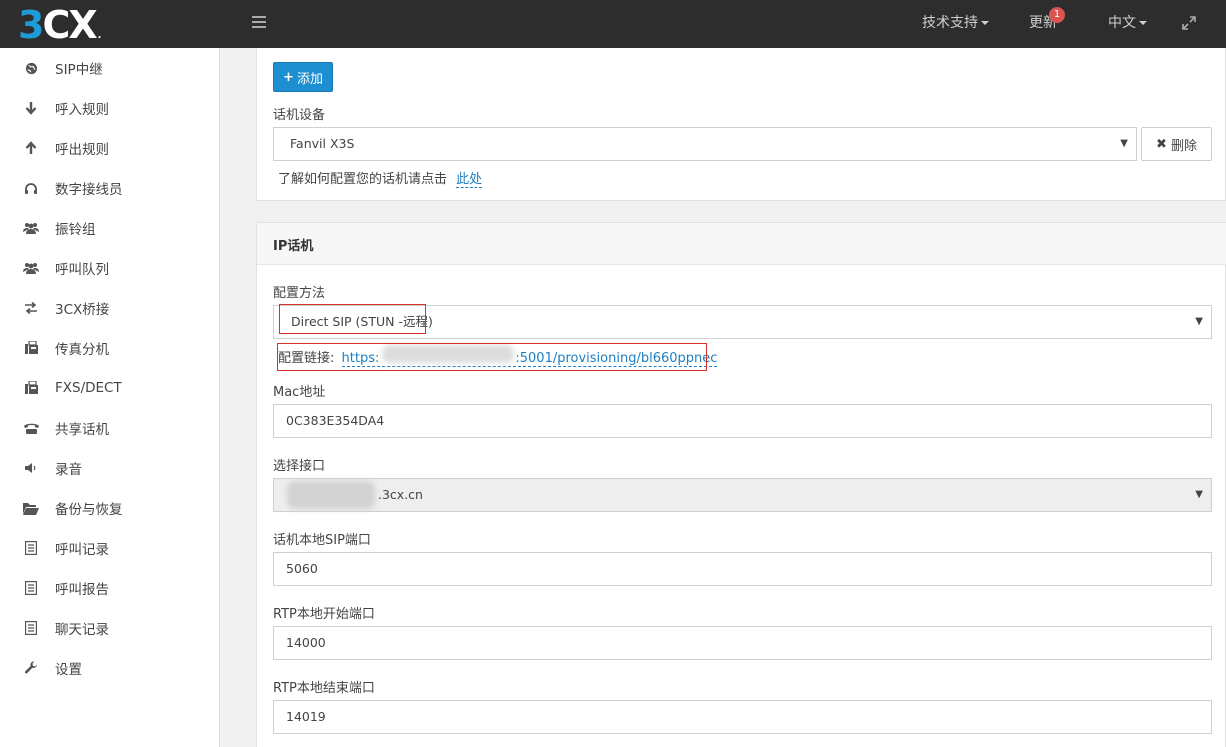 The height and width of the screenshot is (747, 1226). I want to click on rtp-start-label: RTP本地开始端口, so click(324, 614).